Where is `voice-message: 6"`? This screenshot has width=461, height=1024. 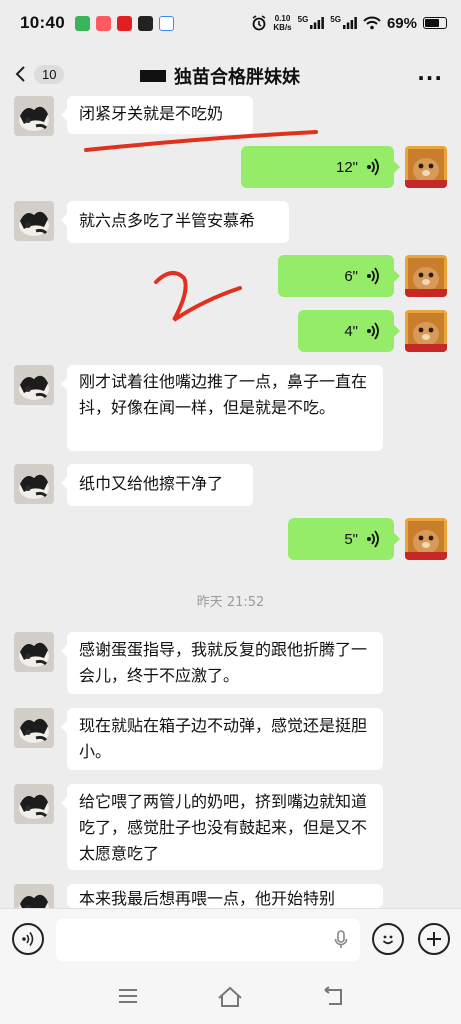
voice-message: 6" is located at coordinates (339, 276).